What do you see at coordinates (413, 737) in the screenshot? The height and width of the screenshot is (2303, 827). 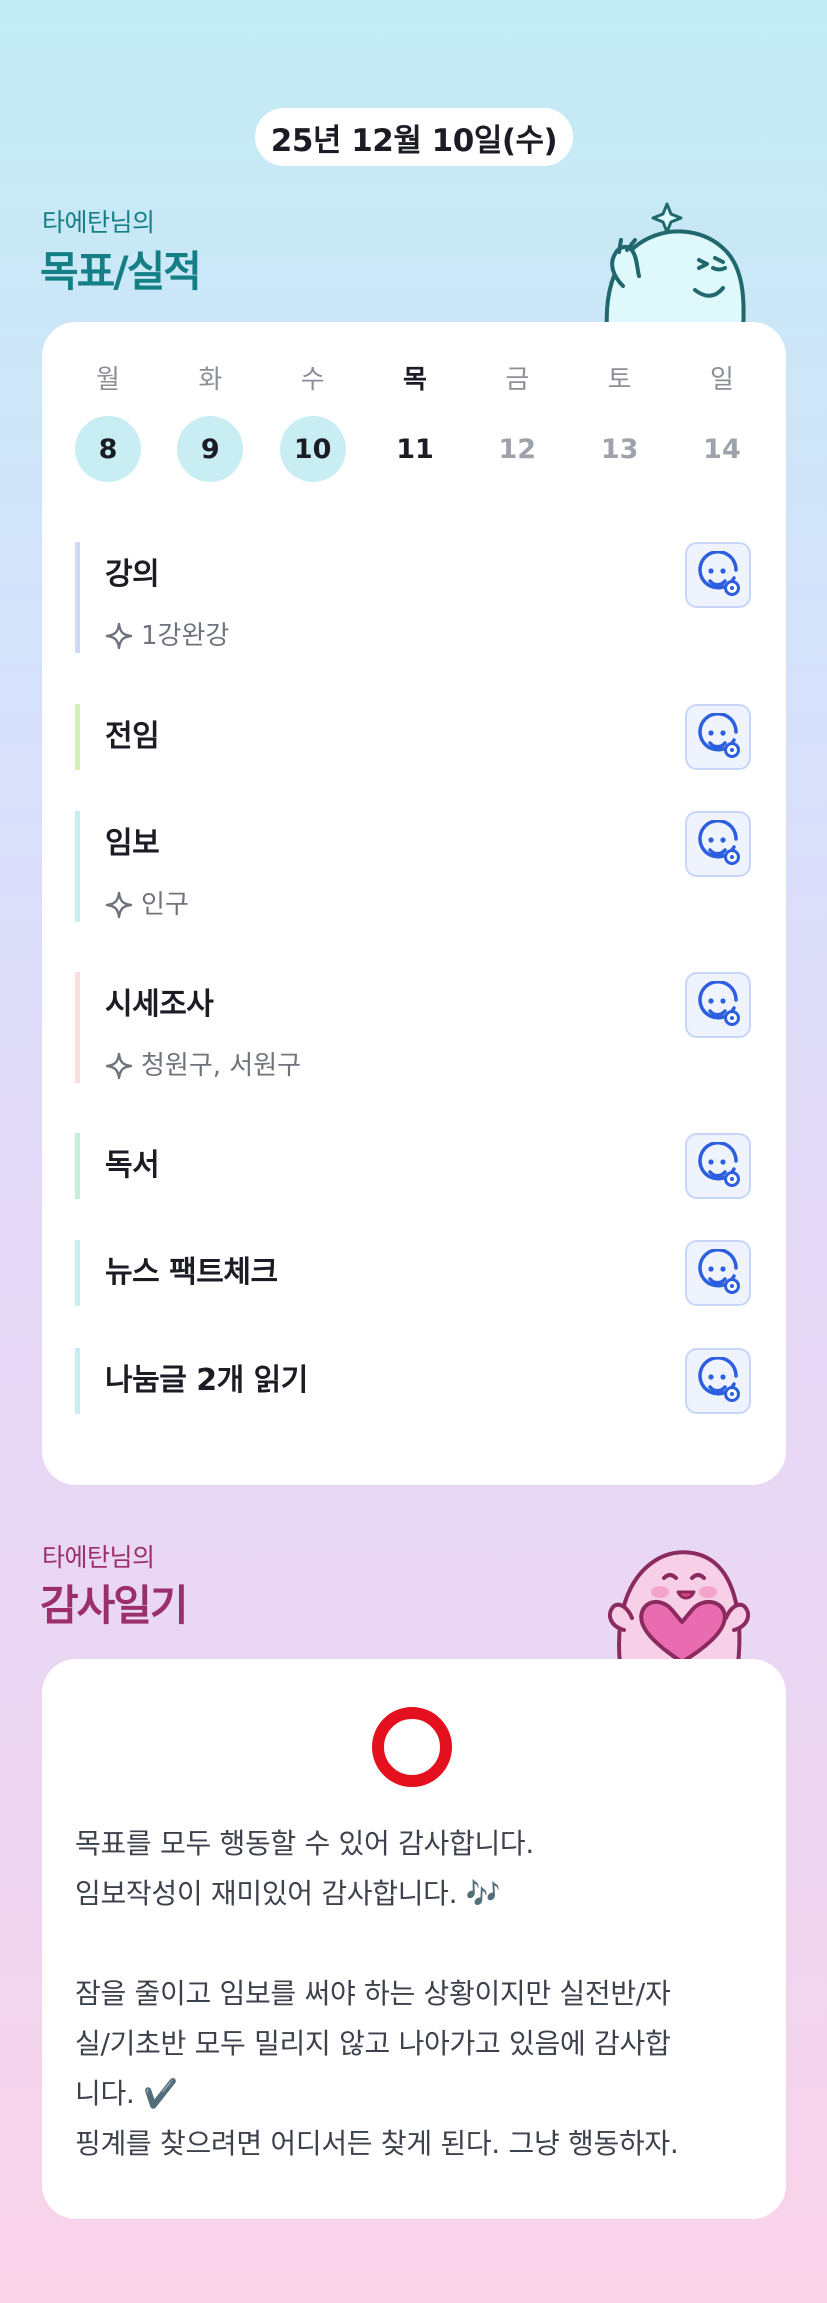 I see `goal-item-jeonim: 전임` at bounding box center [413, 737].